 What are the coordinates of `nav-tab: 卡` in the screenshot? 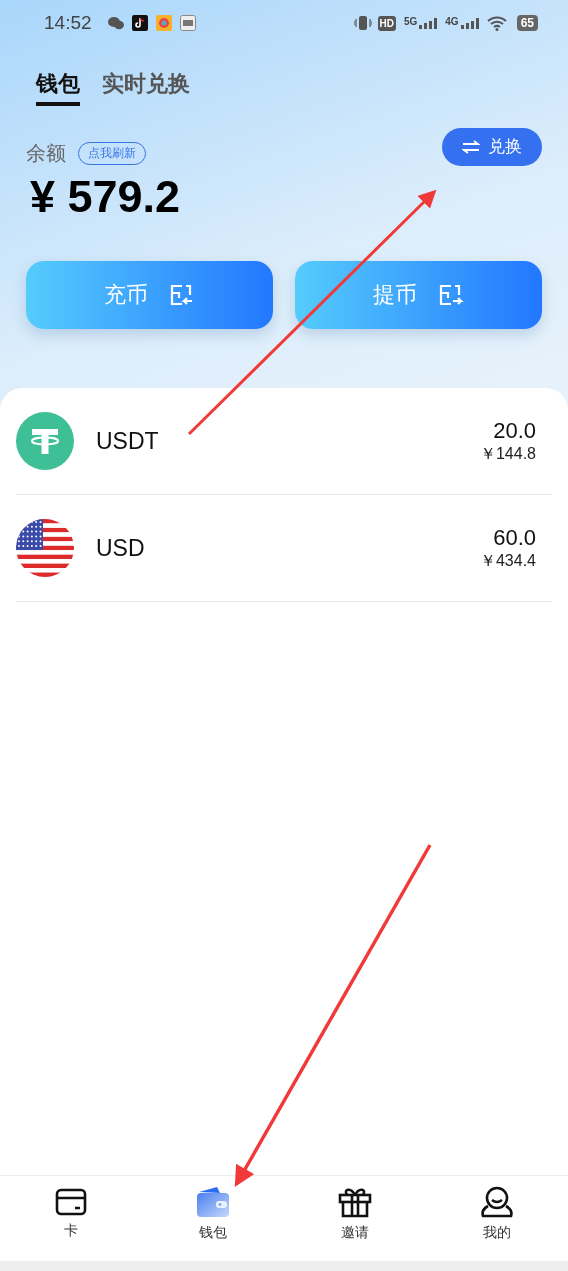 It's located at (71, 1213).